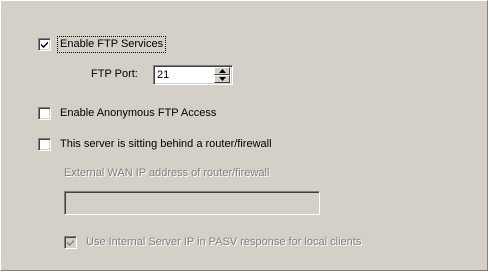  I want to click on spin-up-arrow-icon, so click(222, 71).